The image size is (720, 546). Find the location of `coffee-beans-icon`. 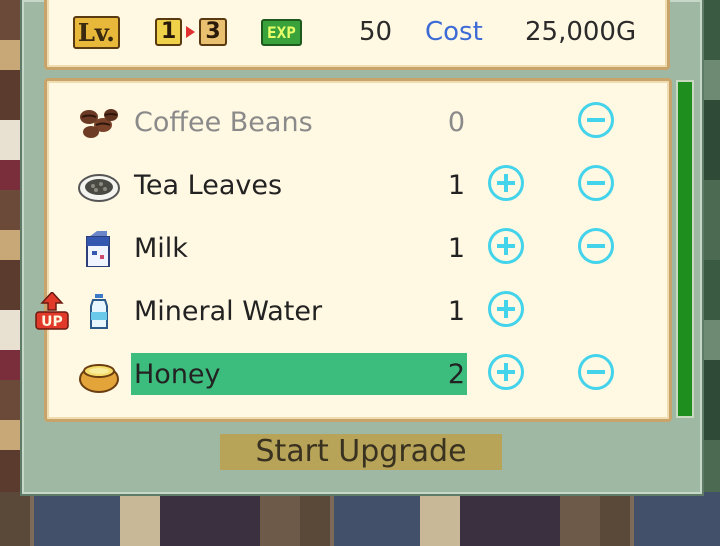

coffee-beans-icon is located at coordinates (99, 123).